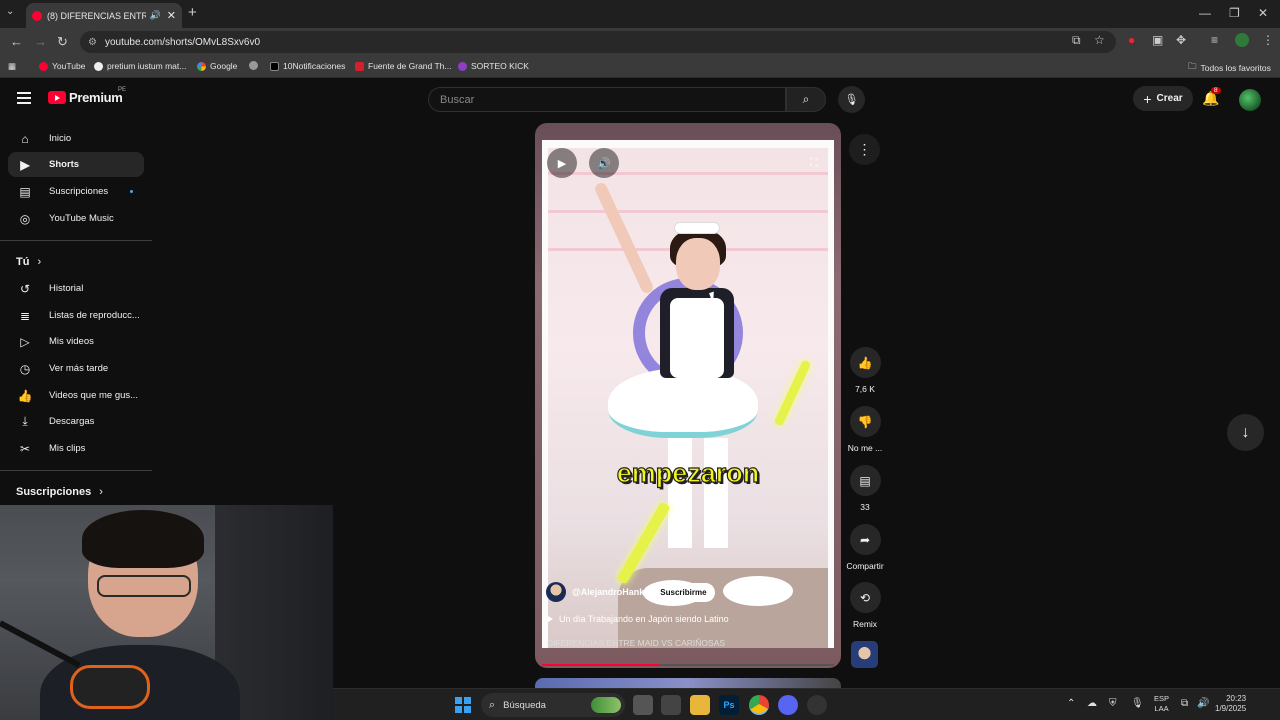 The image size is (1280, 720). Describe the element at coordinates (1242, 40) in the screenshot. I see `profile-avatar-icon` at that location.